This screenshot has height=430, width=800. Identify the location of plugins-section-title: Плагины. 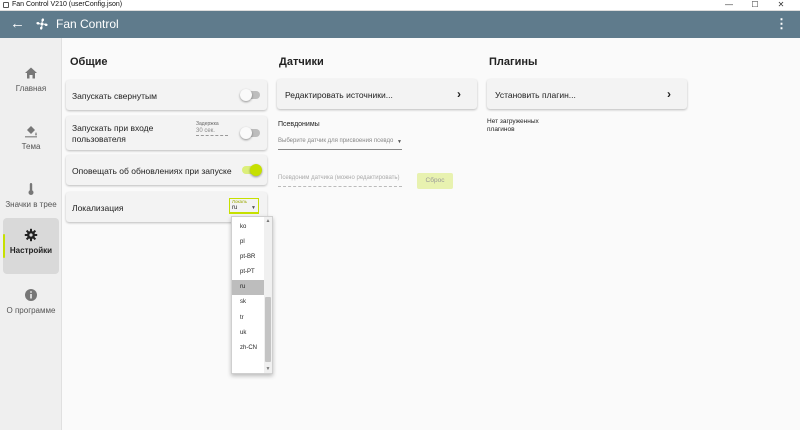
(513, 62).